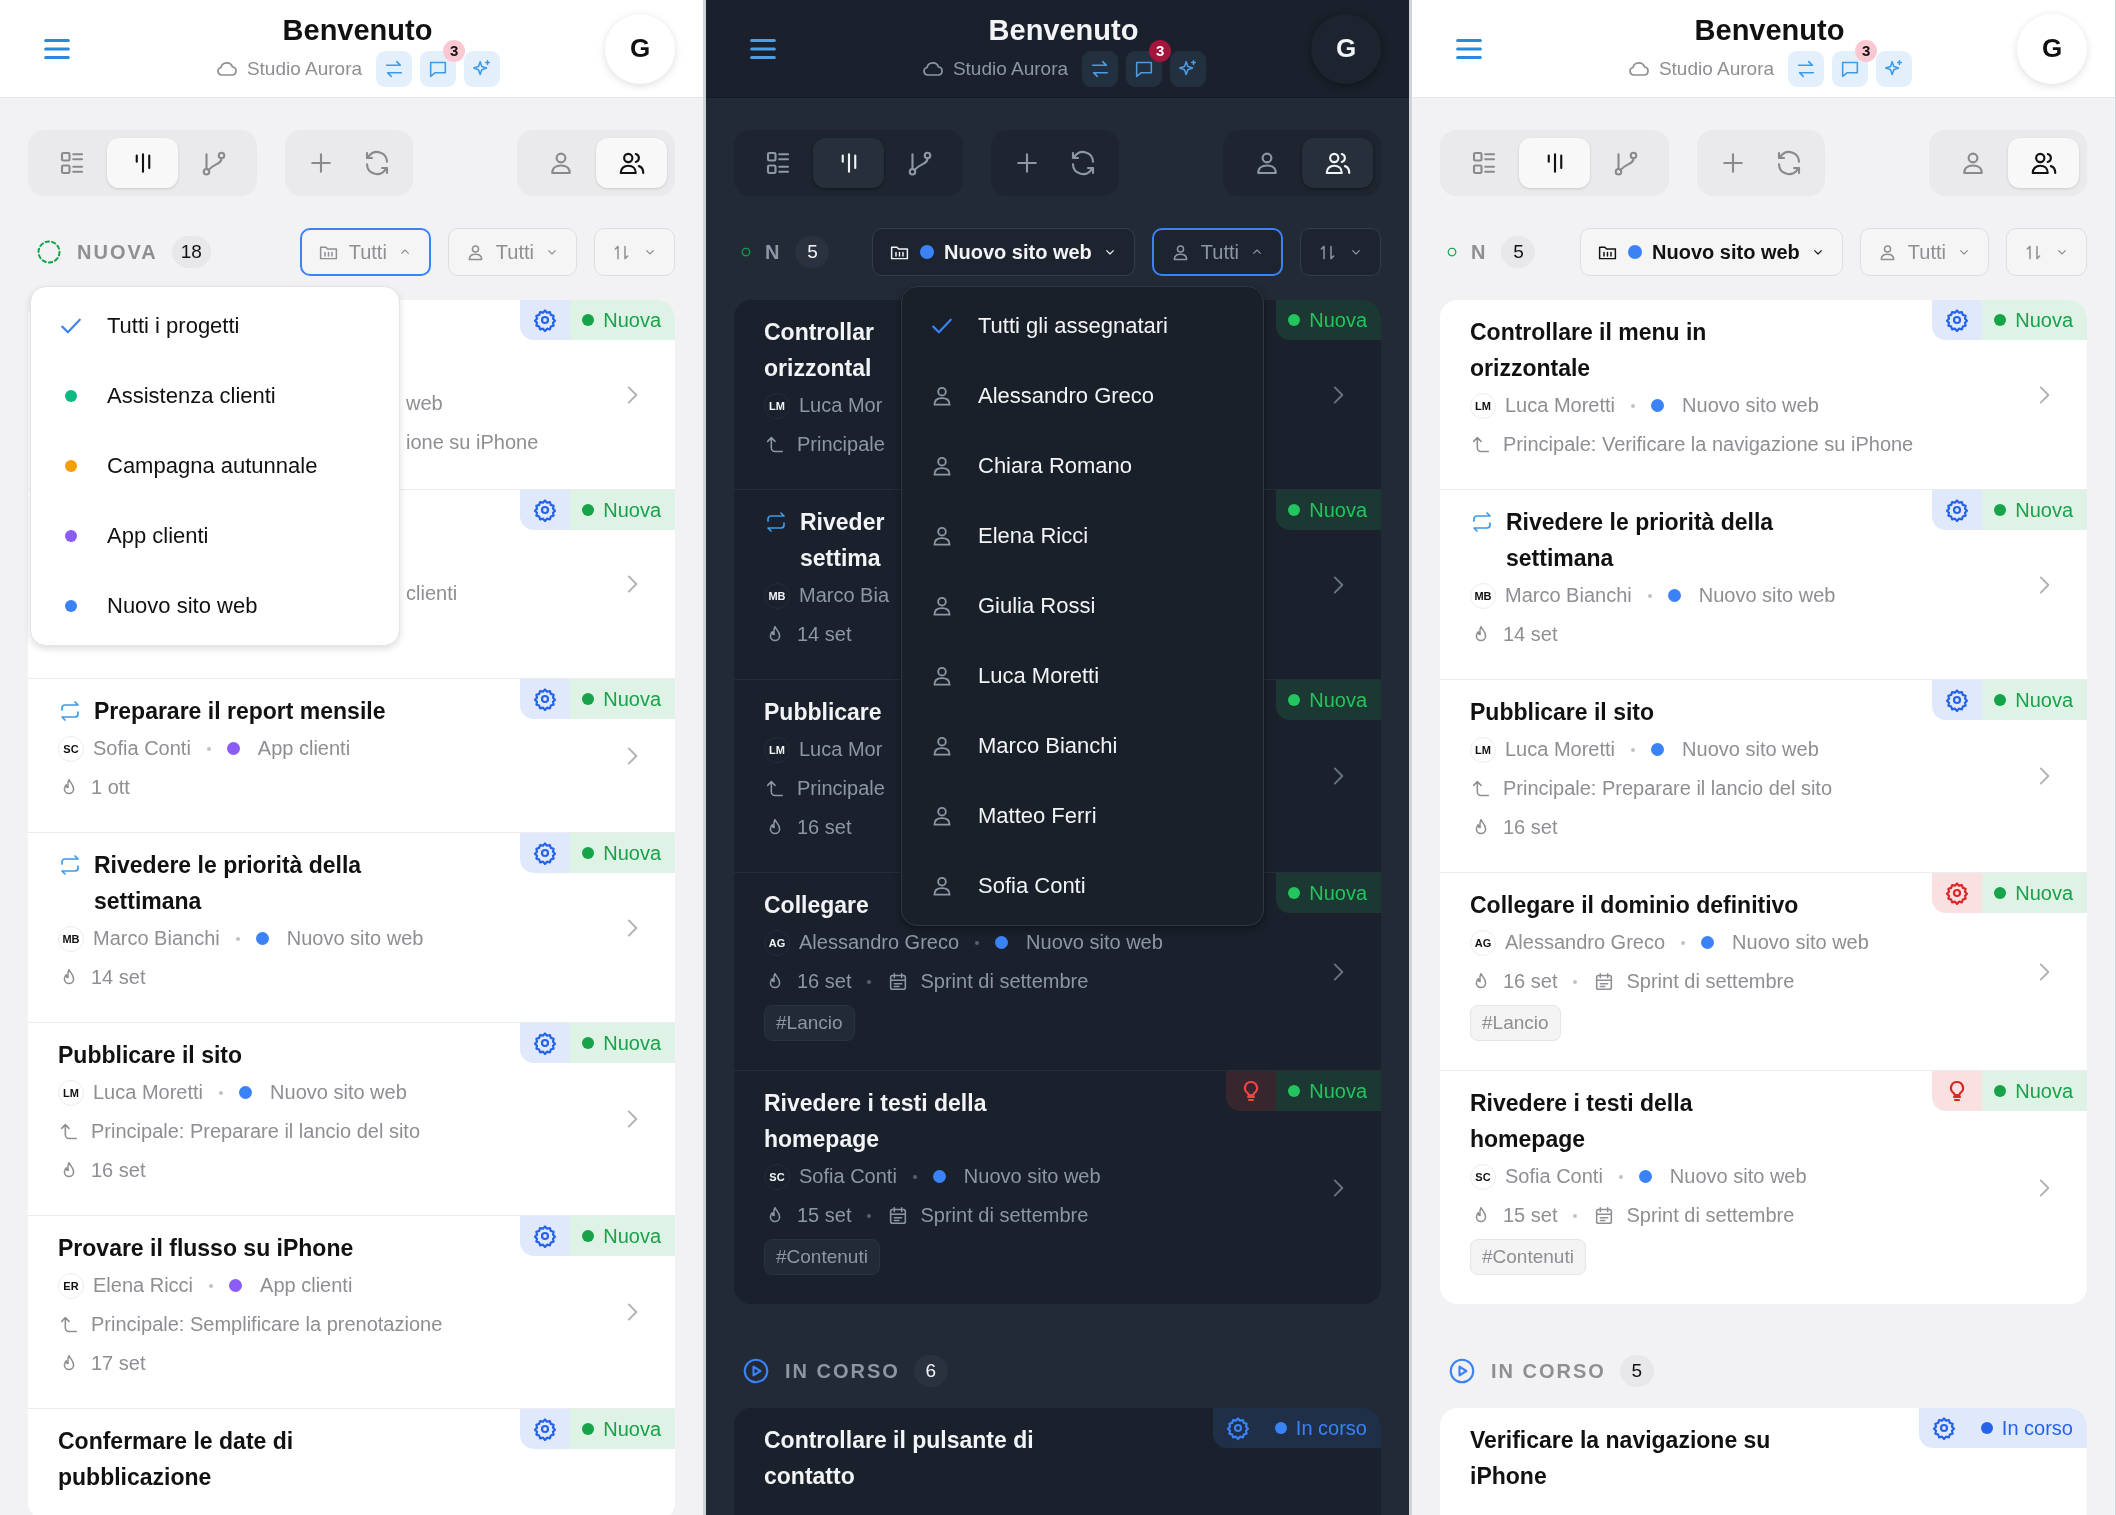 The width and height of the screenshot is (2116, 1515). I want to click on sort-button, so click(1340, 252).